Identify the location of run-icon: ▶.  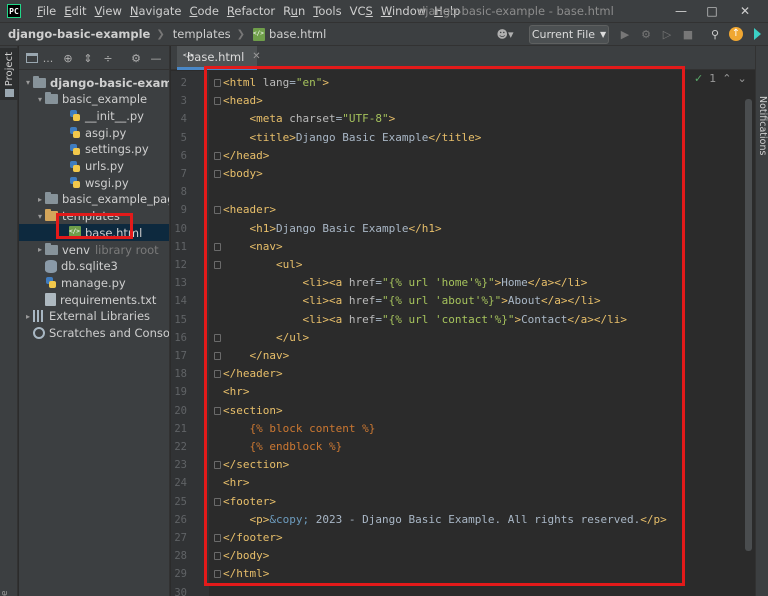
(625, 34).